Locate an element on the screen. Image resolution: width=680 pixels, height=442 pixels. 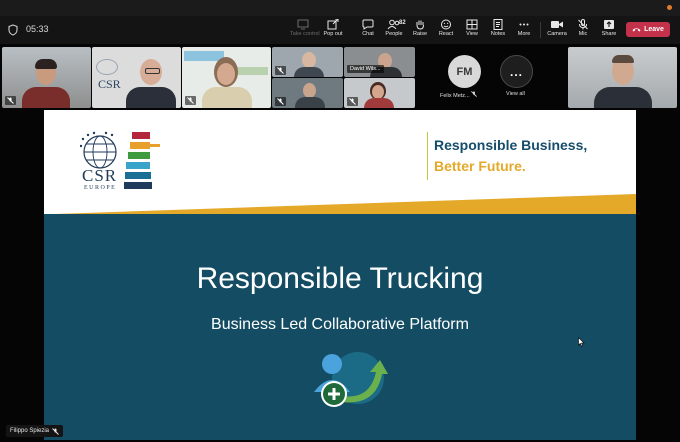
avatar-initials: FM is located at coordinates (464, 71).